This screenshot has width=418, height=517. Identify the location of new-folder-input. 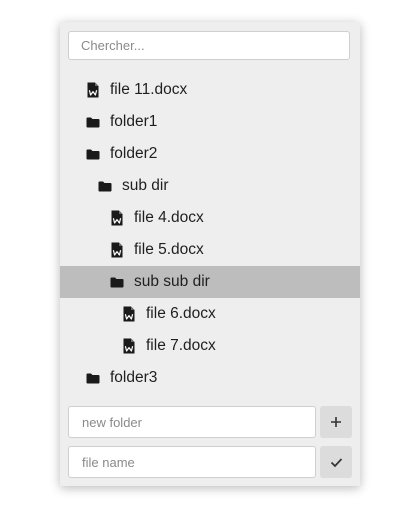
(192, 422).